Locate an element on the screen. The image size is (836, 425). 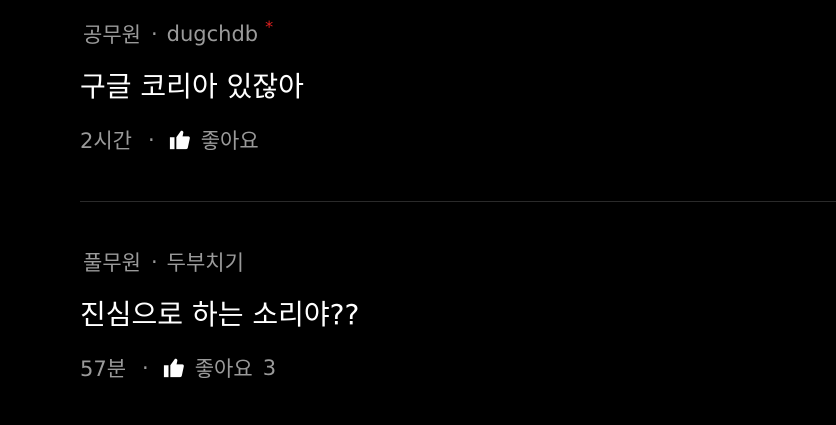
comment-divider is located at coordinates (458, 201).